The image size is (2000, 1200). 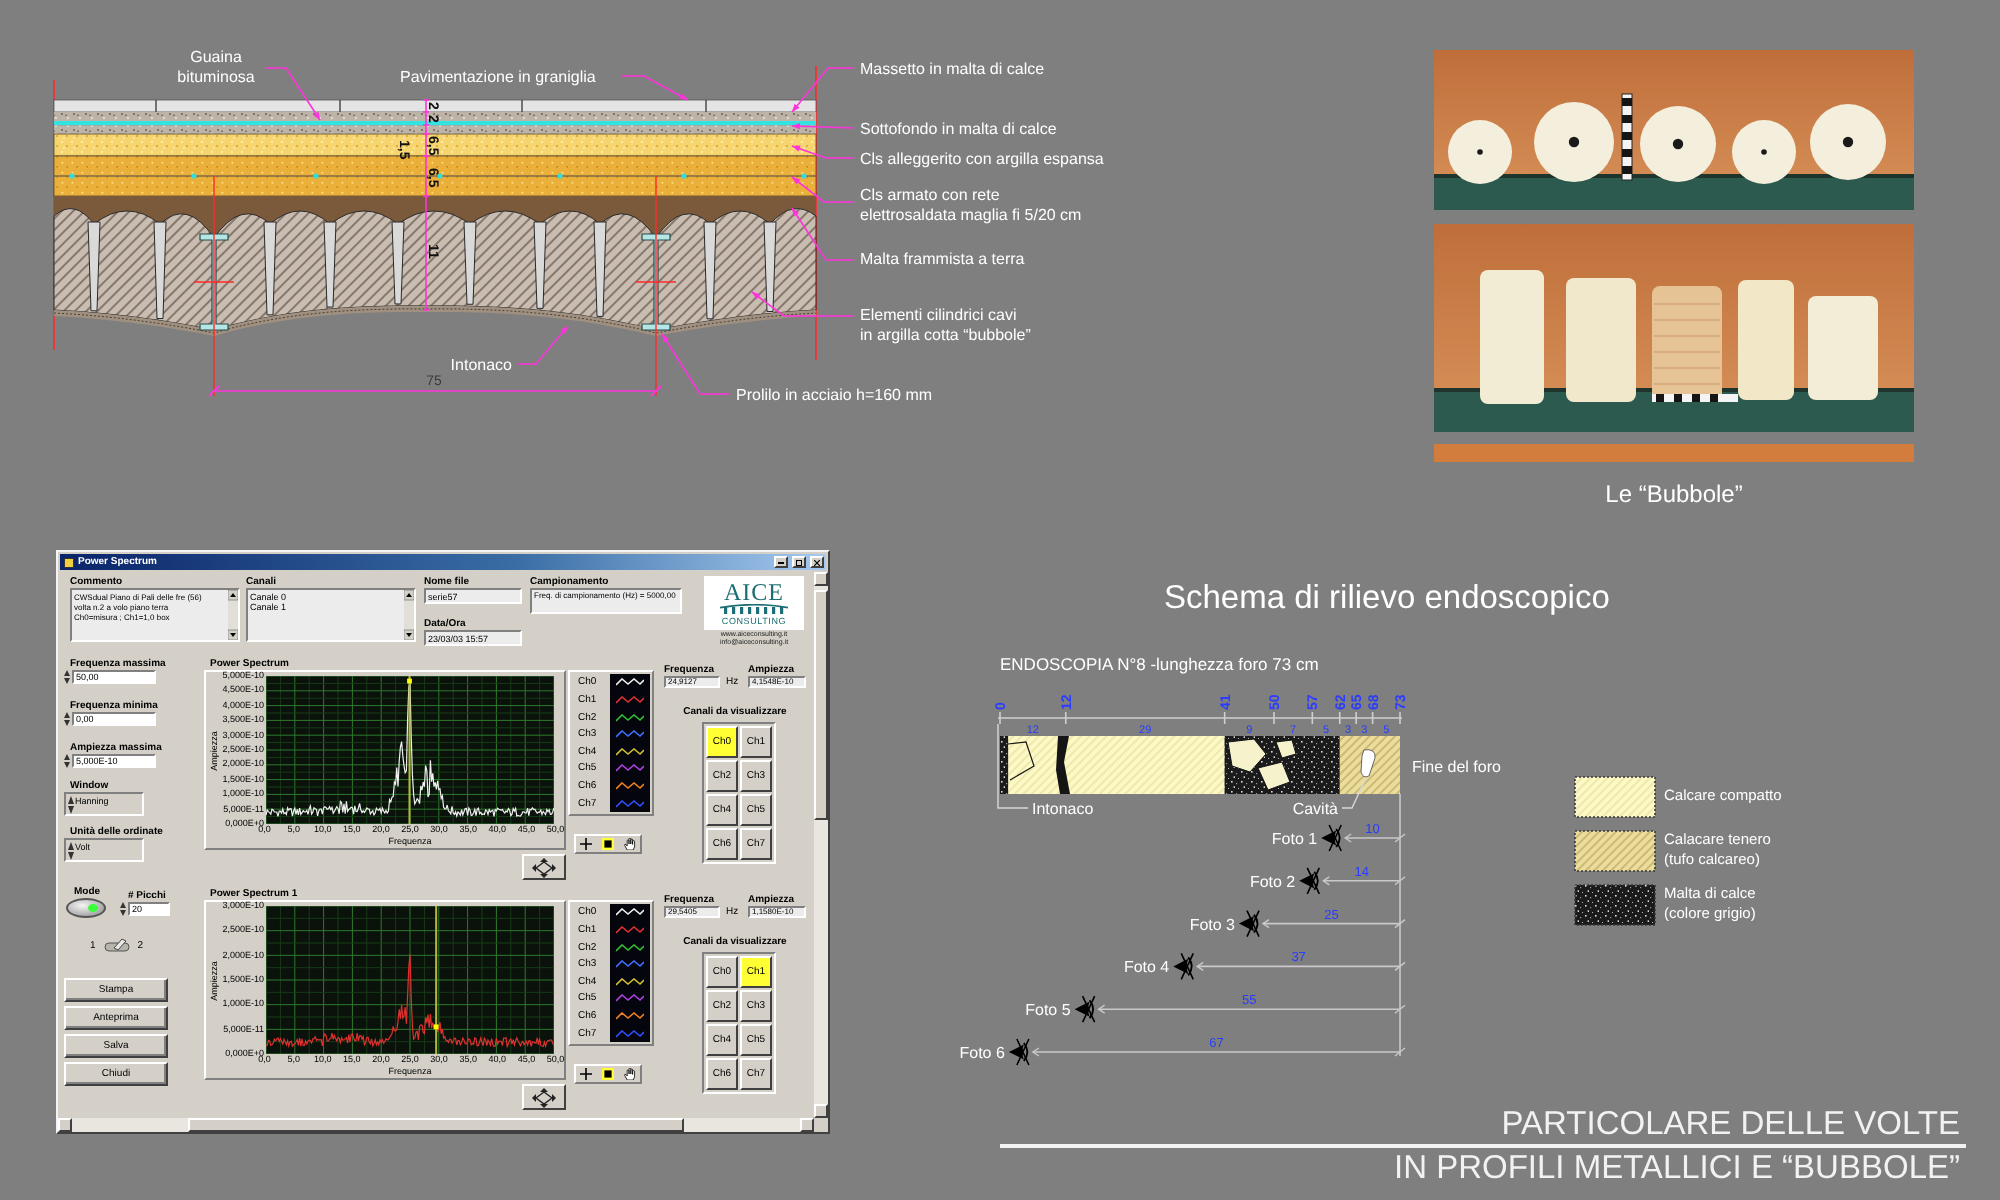 I want to click on close-button, so click(x=817, y=562).